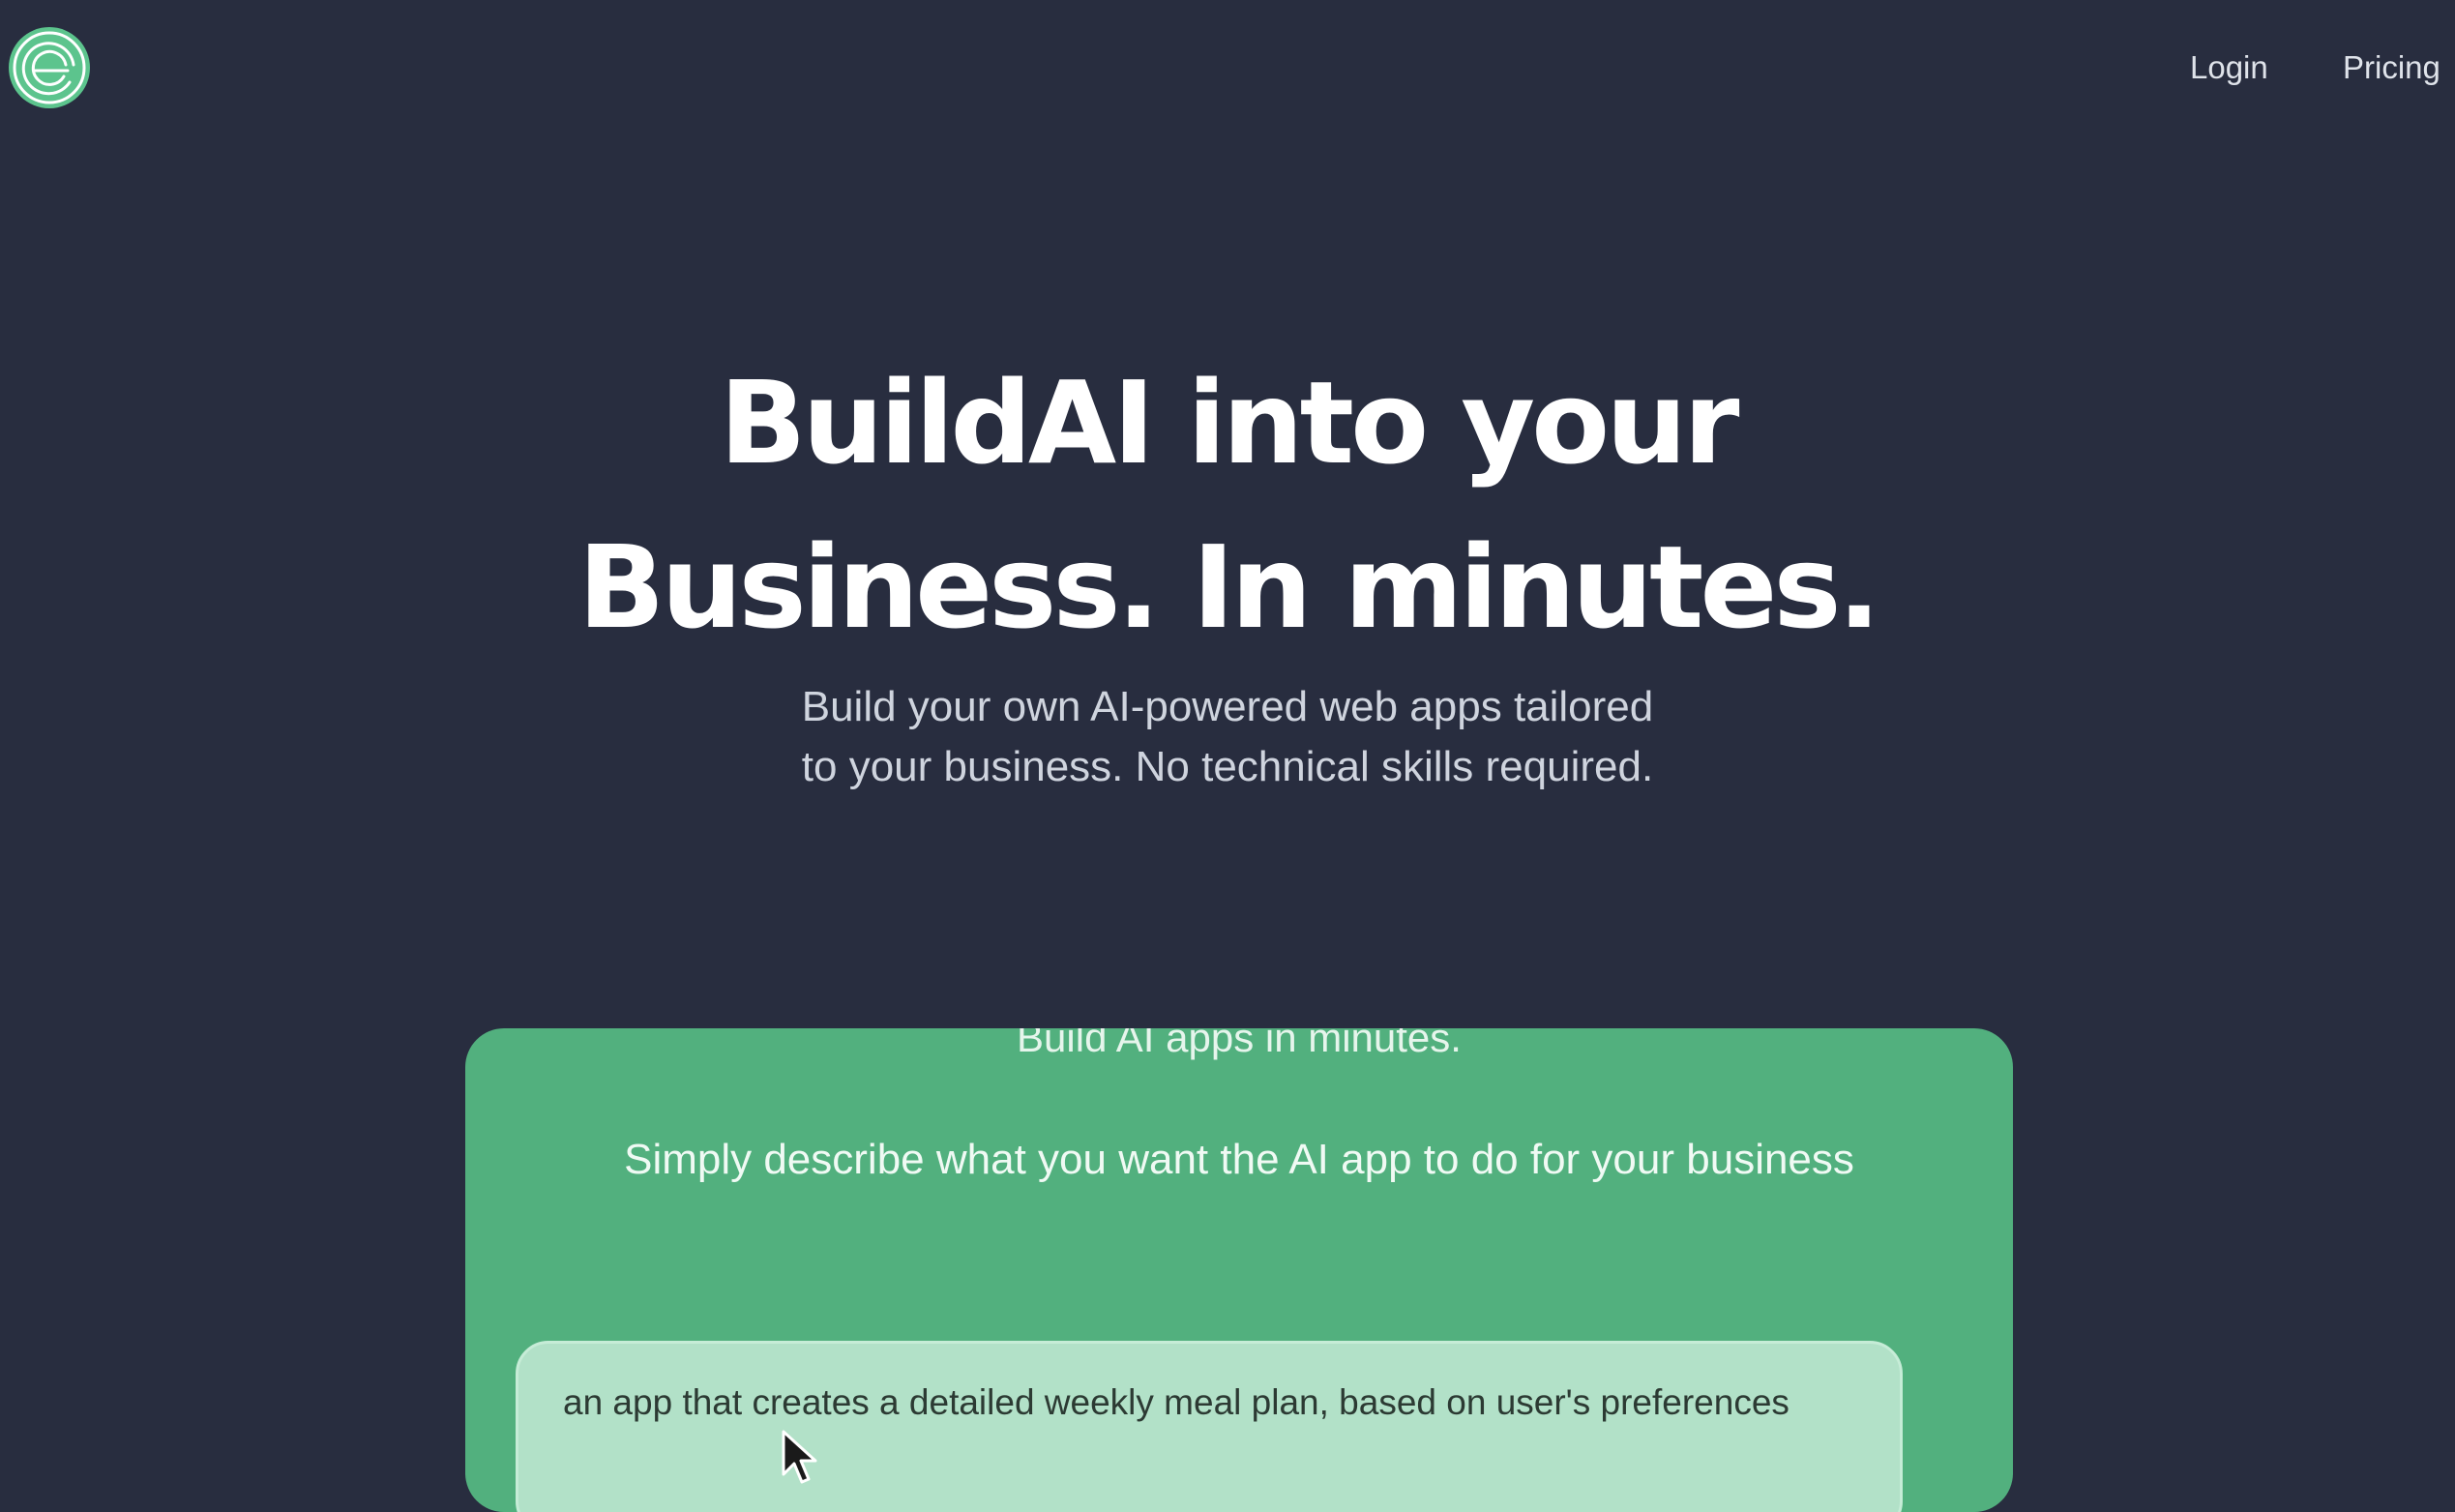 The height and width of the screenshot is (1512, 2455). I want to click on pricing-link: Pricing, so click(2391, 67).